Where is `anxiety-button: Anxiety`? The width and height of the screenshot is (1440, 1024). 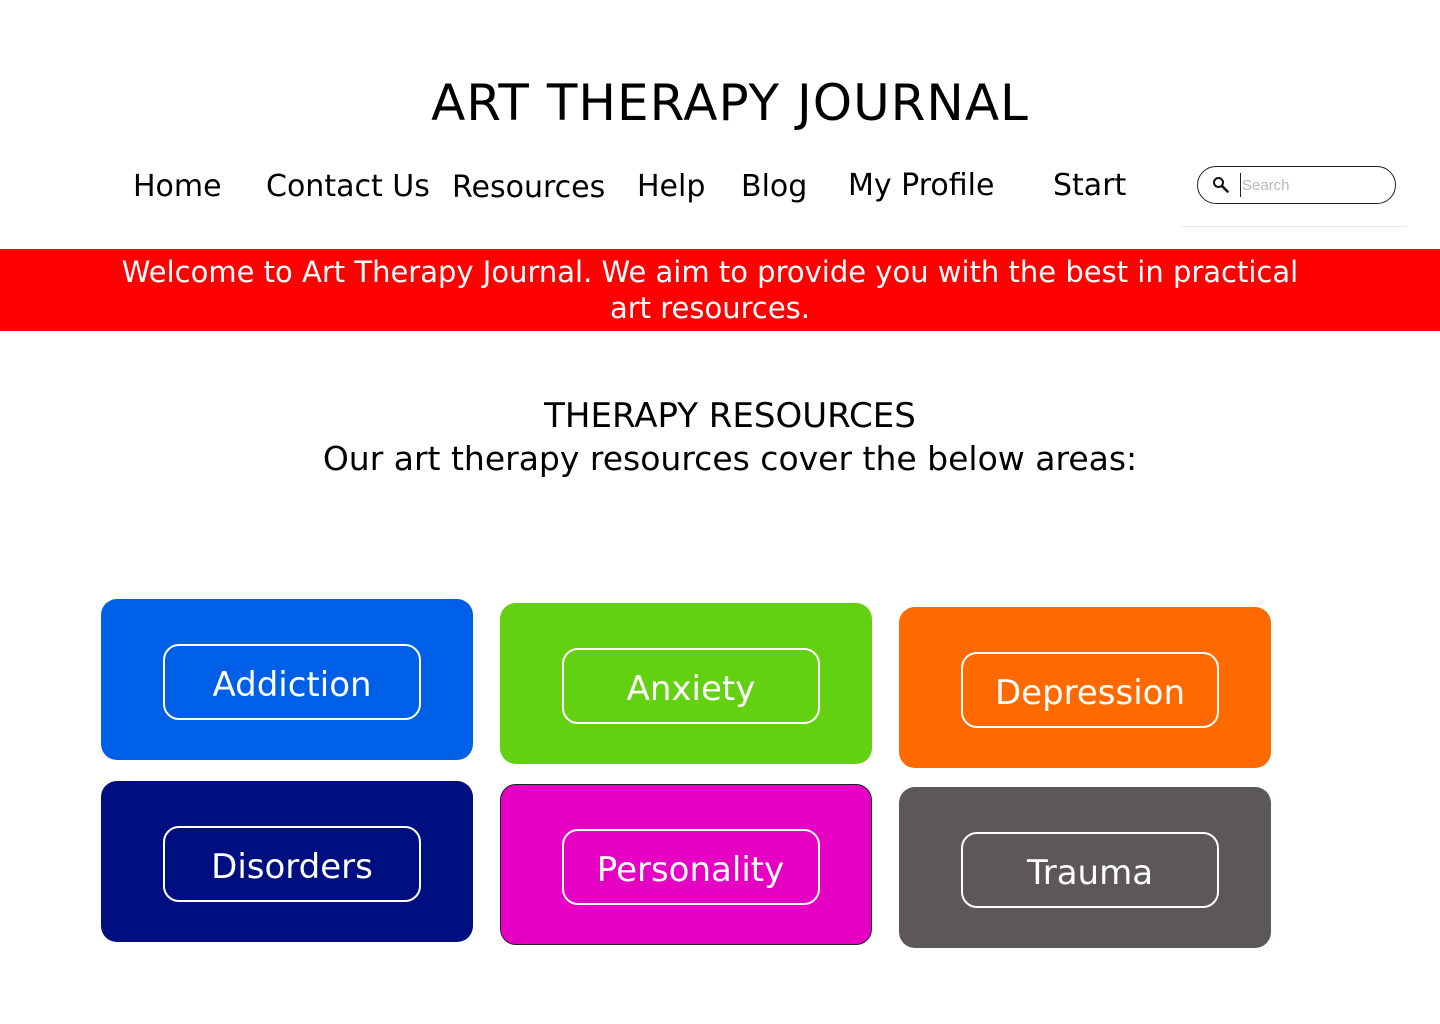 anxiety-button: Anxiety is located at coordinates (691, 686).